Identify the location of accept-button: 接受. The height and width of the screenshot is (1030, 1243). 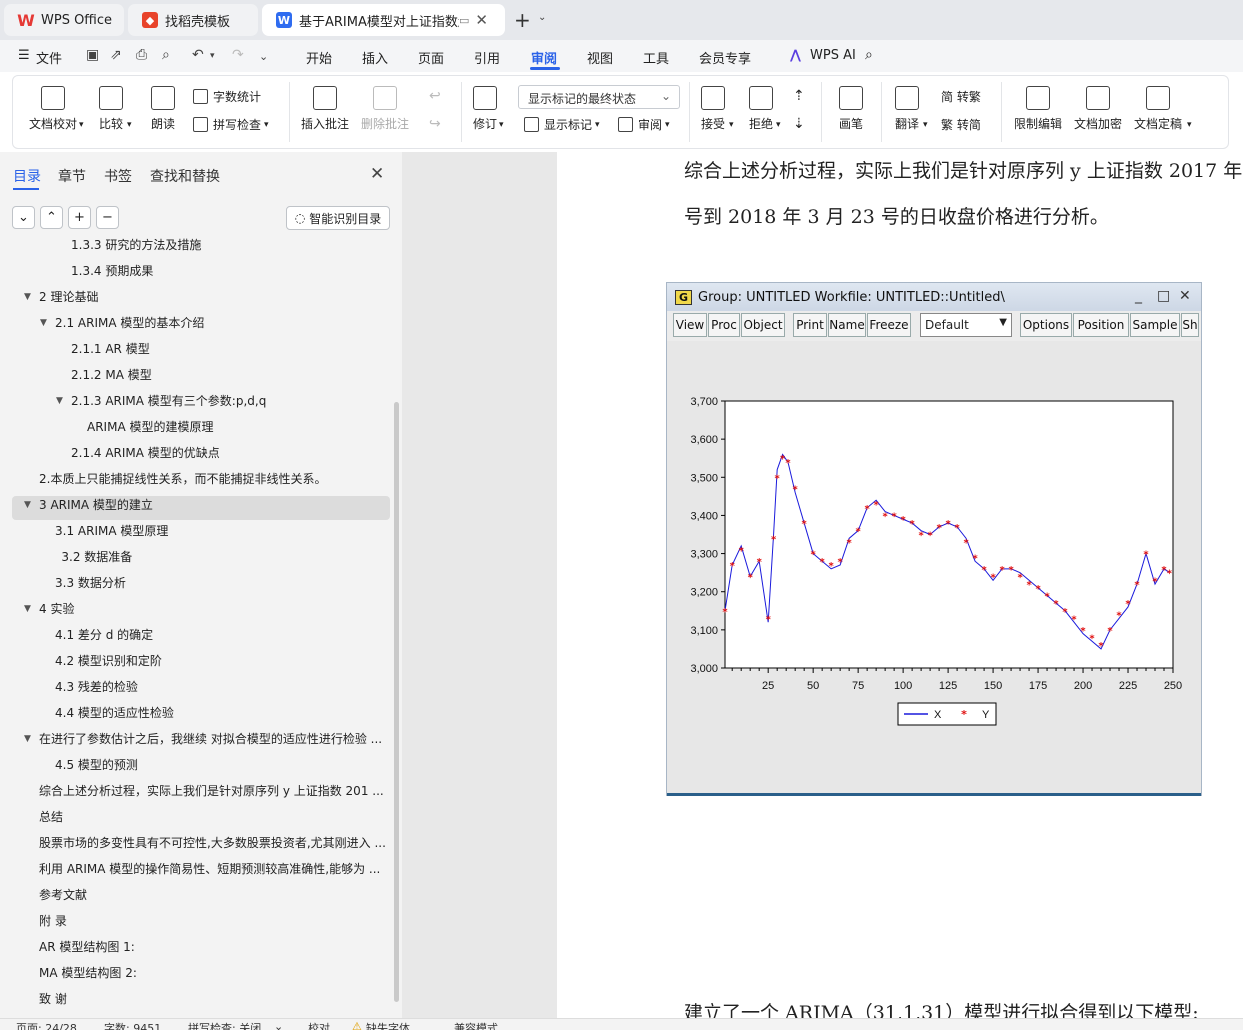
(713, 109).